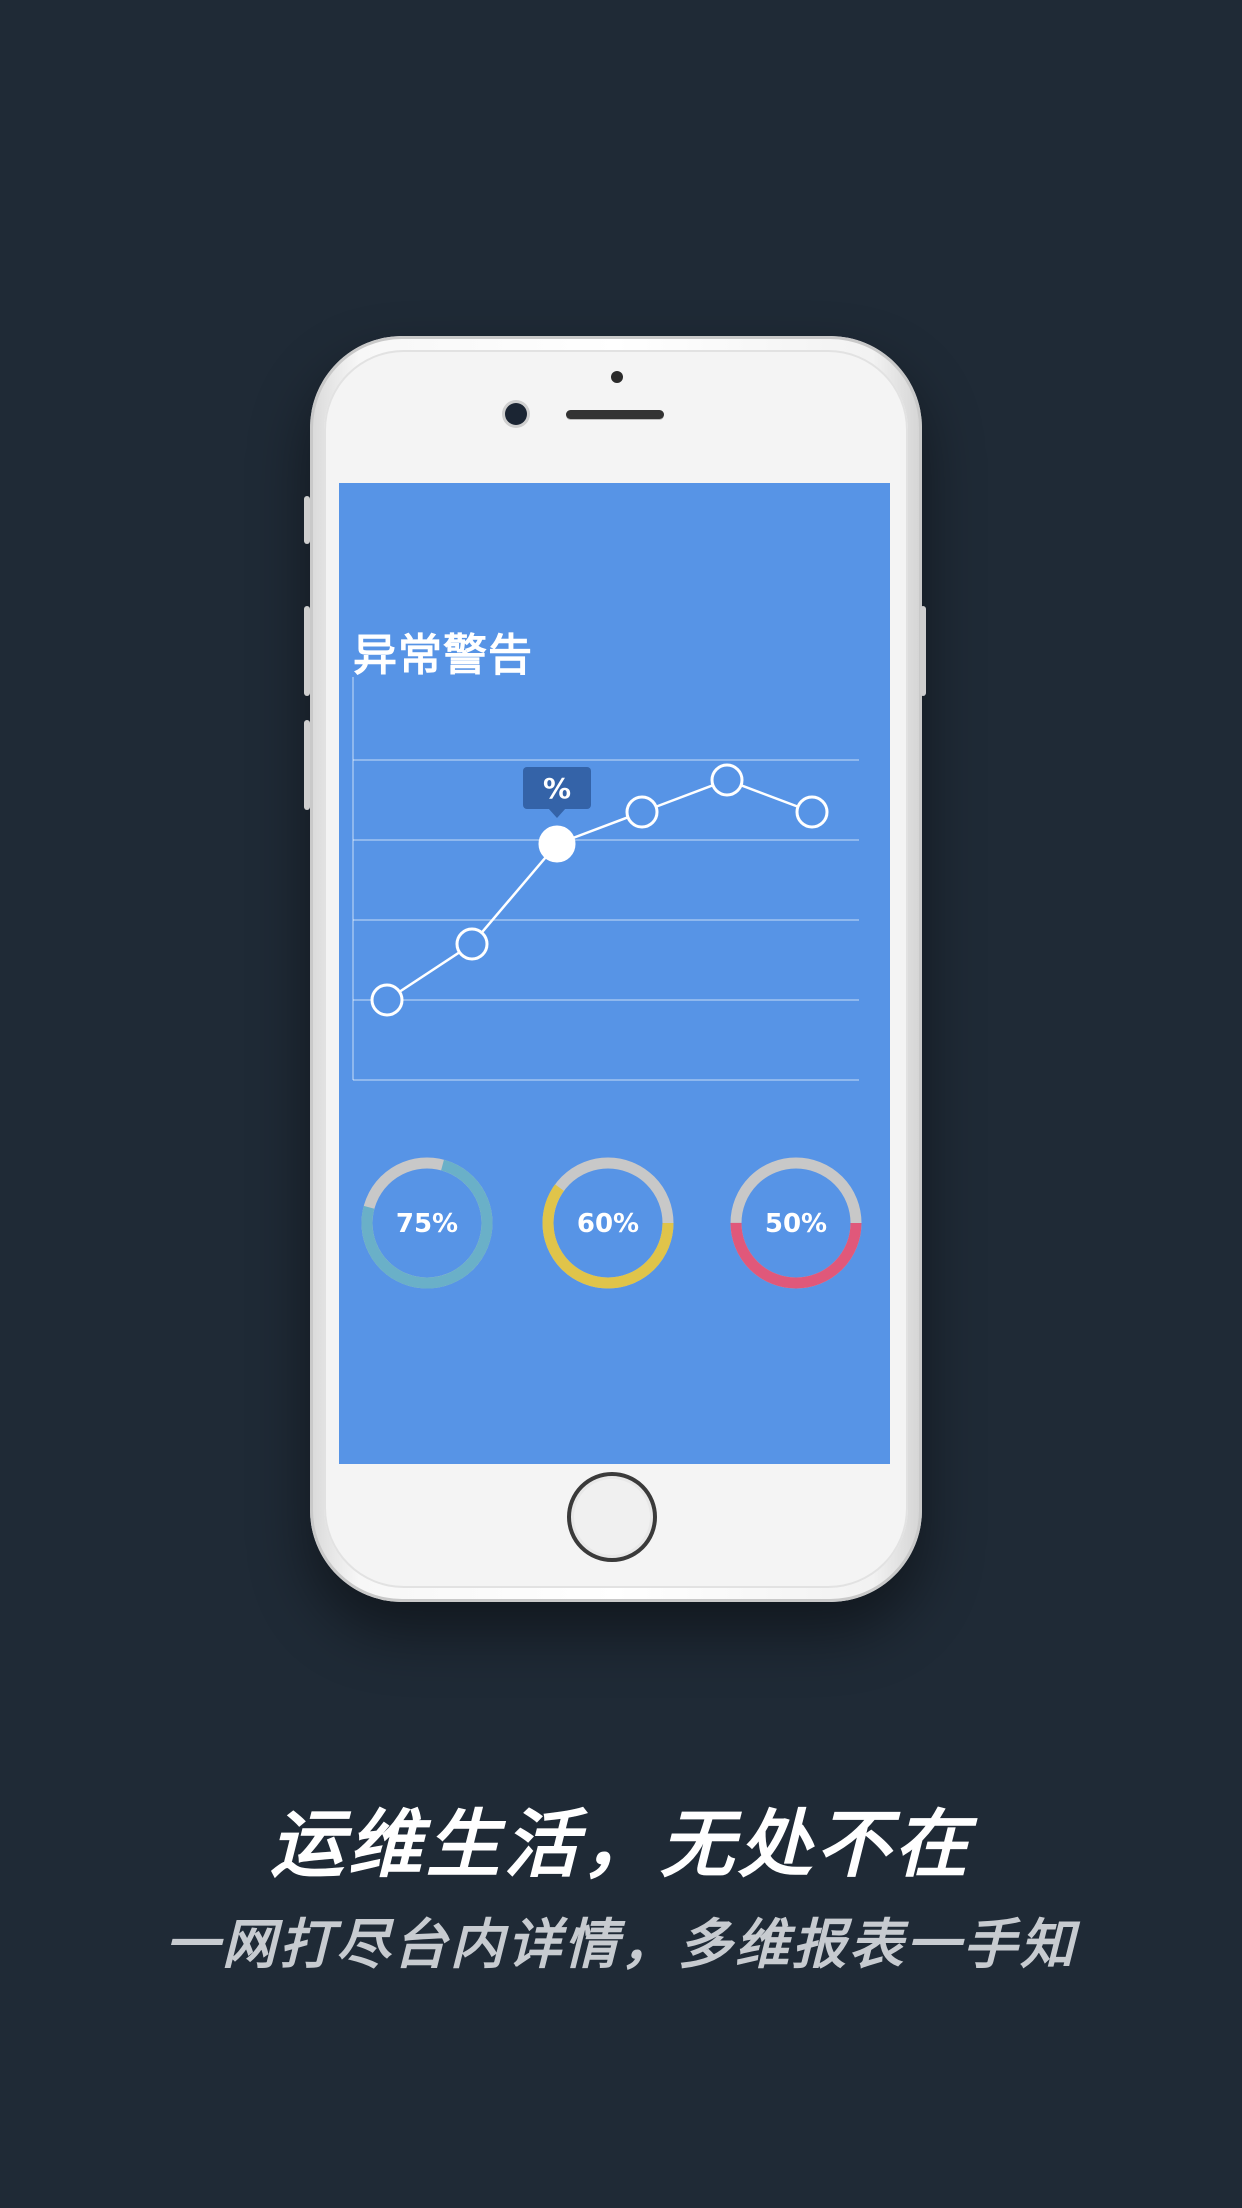  I want to click on tooltip-text: %, so click(557, 788).